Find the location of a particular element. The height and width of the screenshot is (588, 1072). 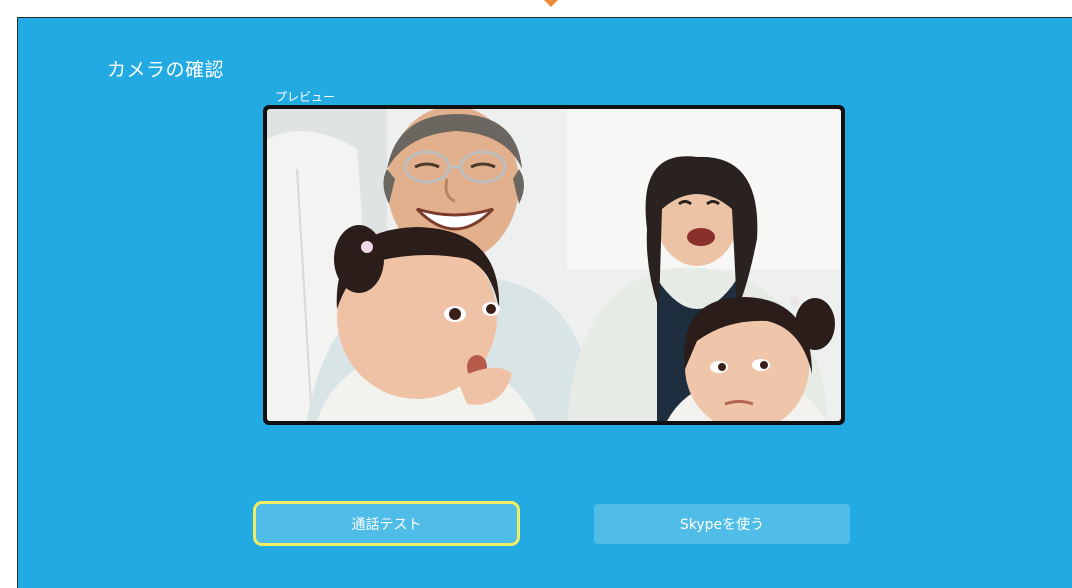

call-test-button: 通話テスト is located at coordinates (386, 523).